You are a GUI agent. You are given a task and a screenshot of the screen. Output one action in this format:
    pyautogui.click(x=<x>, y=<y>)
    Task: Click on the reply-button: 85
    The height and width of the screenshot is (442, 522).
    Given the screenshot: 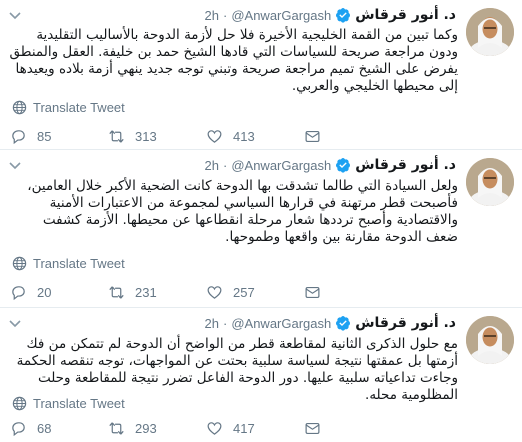 What is the action you would take?
    pyautogui.click(x=59, y=136)
    